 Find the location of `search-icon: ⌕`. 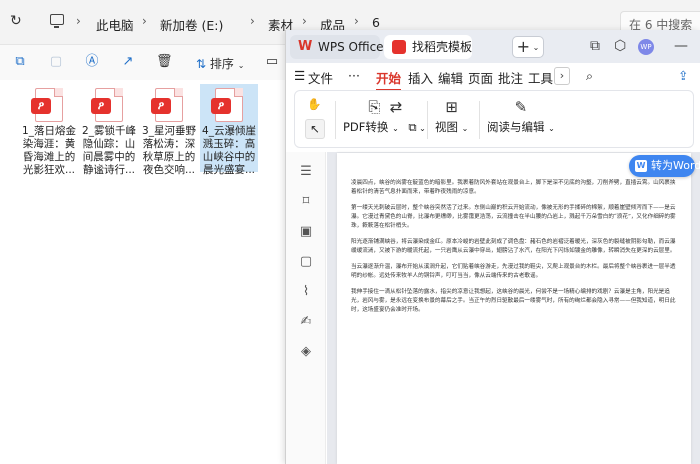

search-icon: ⌕ is located at coordinates (589, 76).